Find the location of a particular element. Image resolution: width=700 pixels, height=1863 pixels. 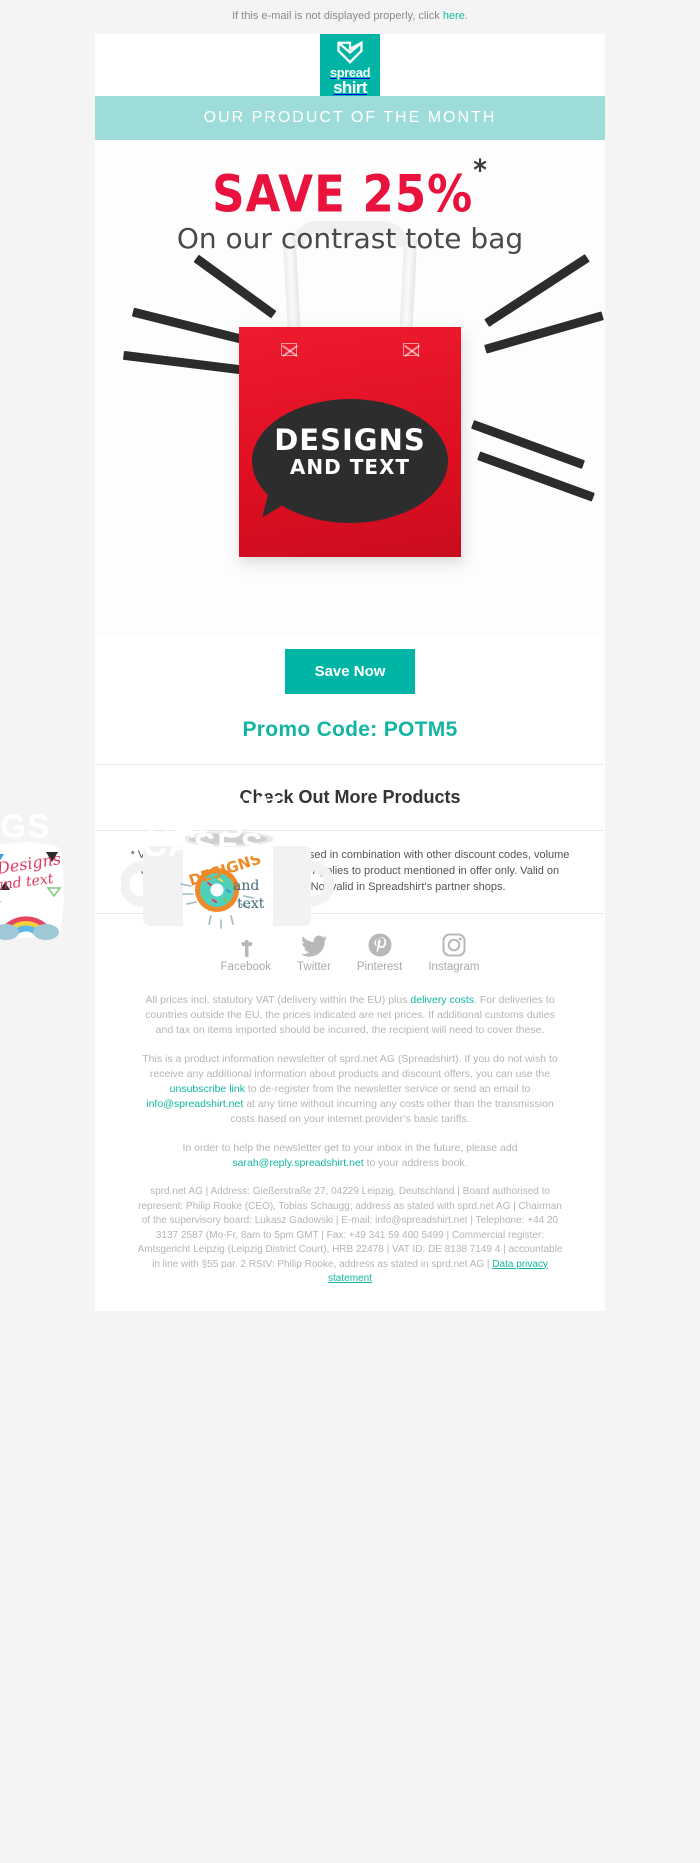

social-label-twitter: Twitter is located at coordinates (314, 967).